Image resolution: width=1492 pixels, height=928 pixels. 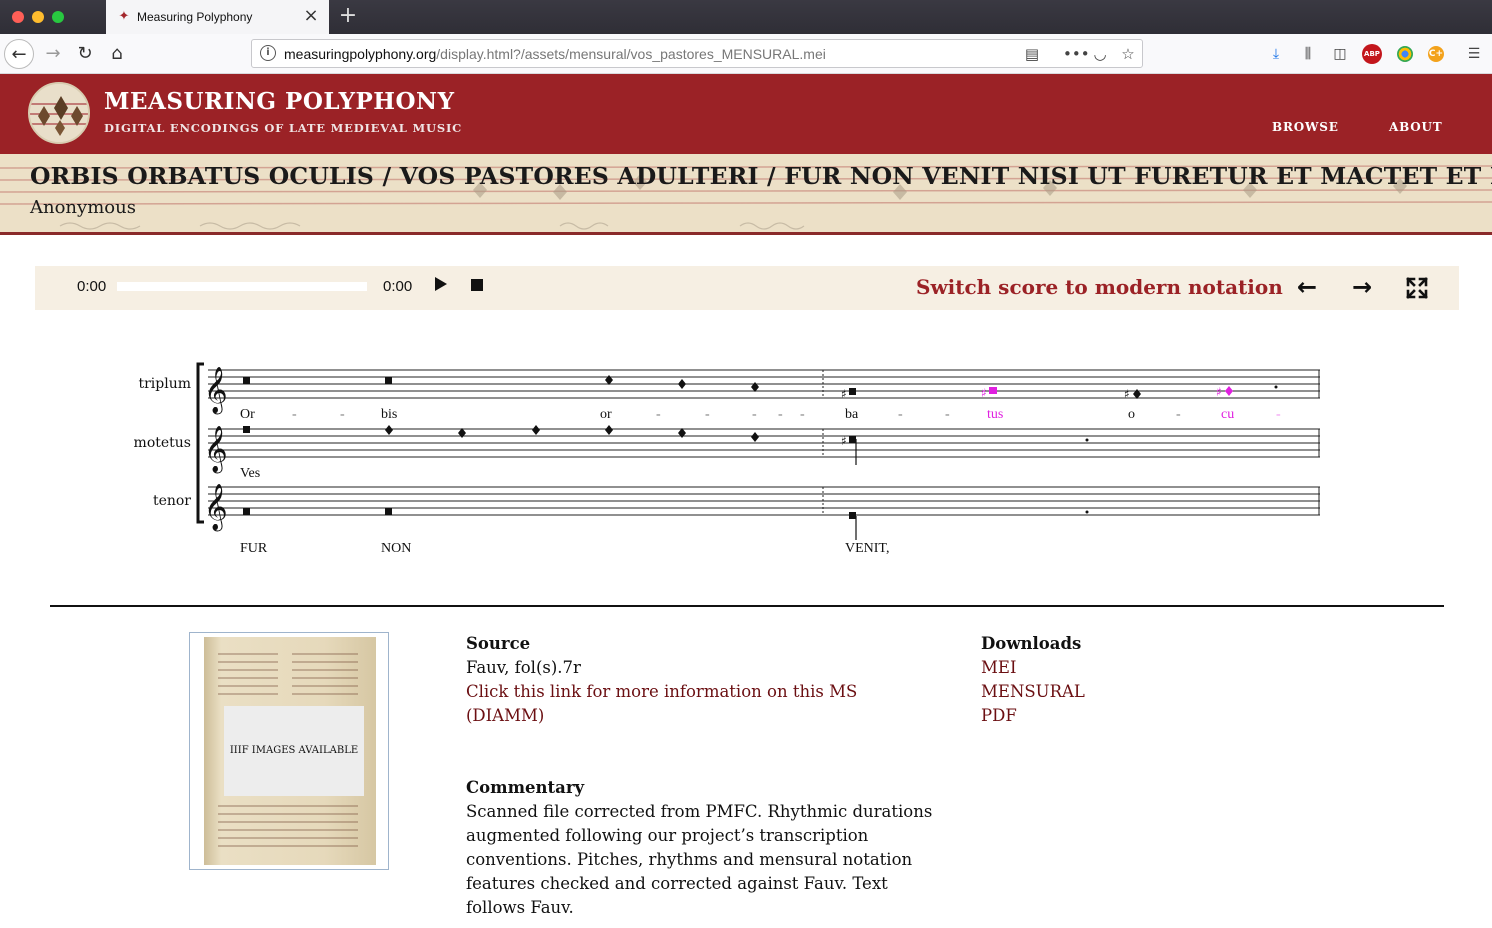 I want to click on lyric-highlighted: tus, so click(x=995, y=414).